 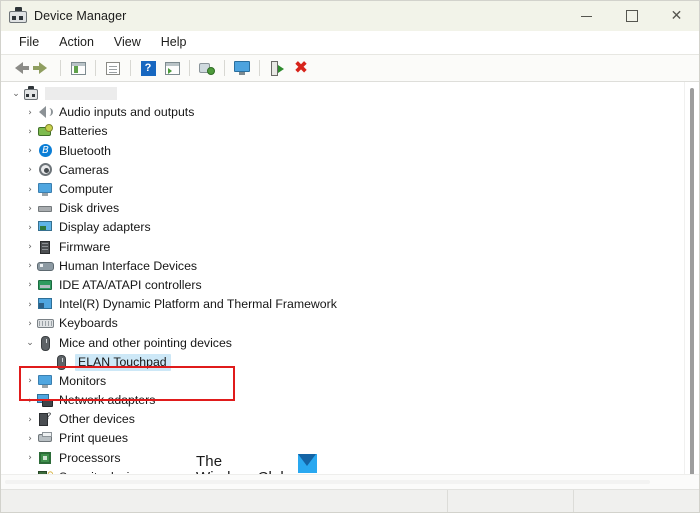 I want to click on tree-item-label: Monitors, so click(x=83, y=380).